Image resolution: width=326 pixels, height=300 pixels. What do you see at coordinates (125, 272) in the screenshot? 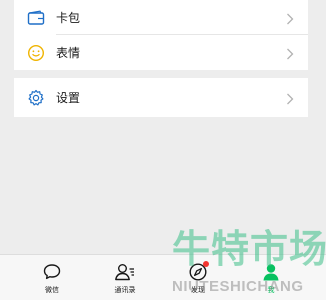
I see `contacts-icon` at bounding box center [125, 272].